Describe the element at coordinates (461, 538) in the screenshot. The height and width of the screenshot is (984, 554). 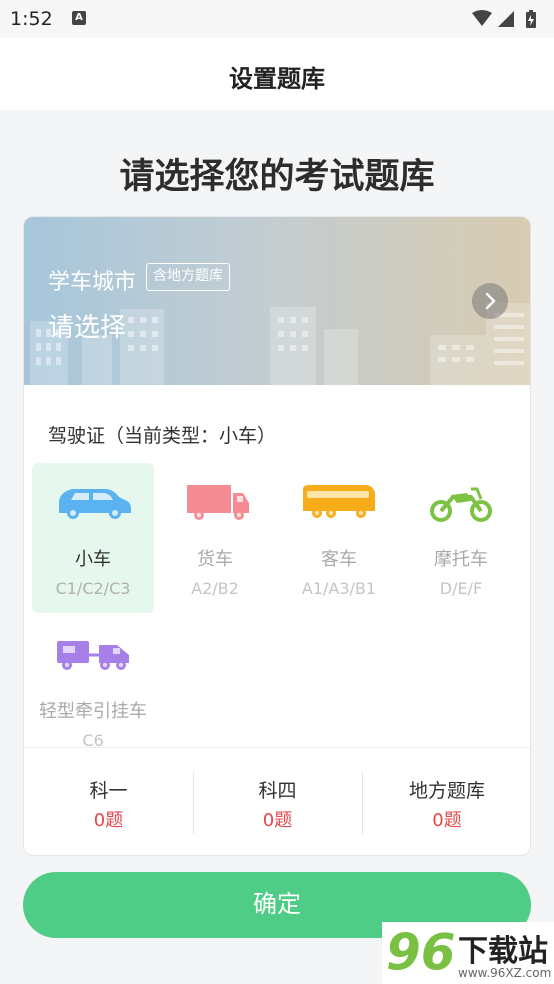
I see `vehicle-option-motorcycle: 摩托车 D/E/F` at that location.